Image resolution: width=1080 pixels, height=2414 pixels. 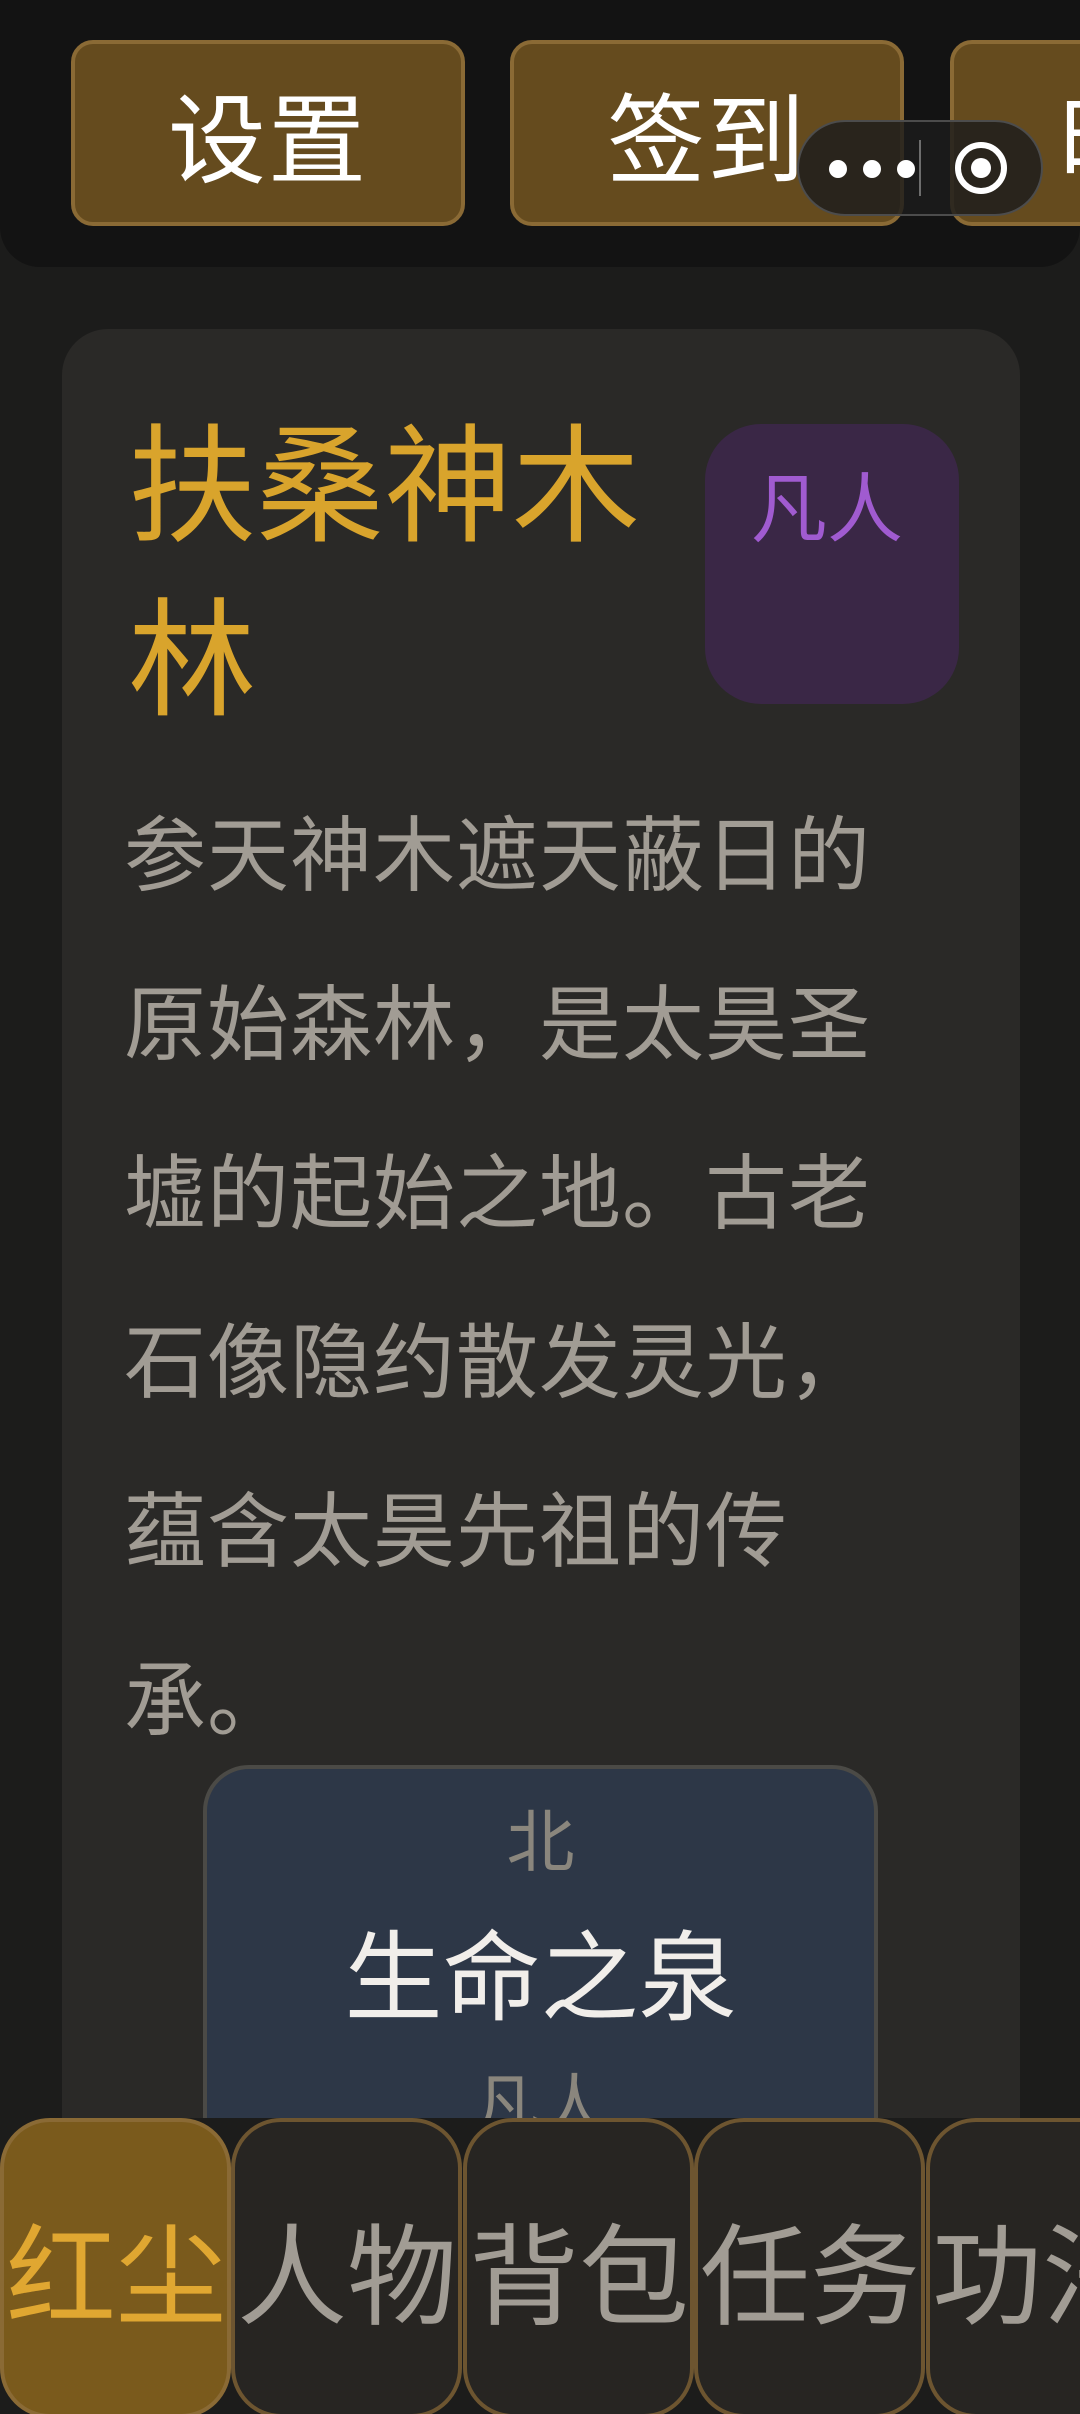 I want to click on capsule-divider, so click(x=920, y=168).